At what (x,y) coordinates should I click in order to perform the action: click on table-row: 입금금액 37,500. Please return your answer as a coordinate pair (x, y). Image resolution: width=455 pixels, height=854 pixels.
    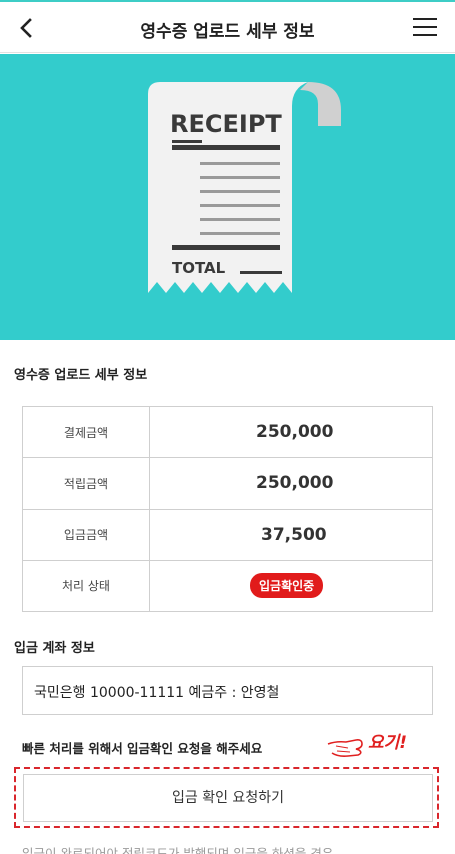
    Looking at the image, I should click on (227, 534).